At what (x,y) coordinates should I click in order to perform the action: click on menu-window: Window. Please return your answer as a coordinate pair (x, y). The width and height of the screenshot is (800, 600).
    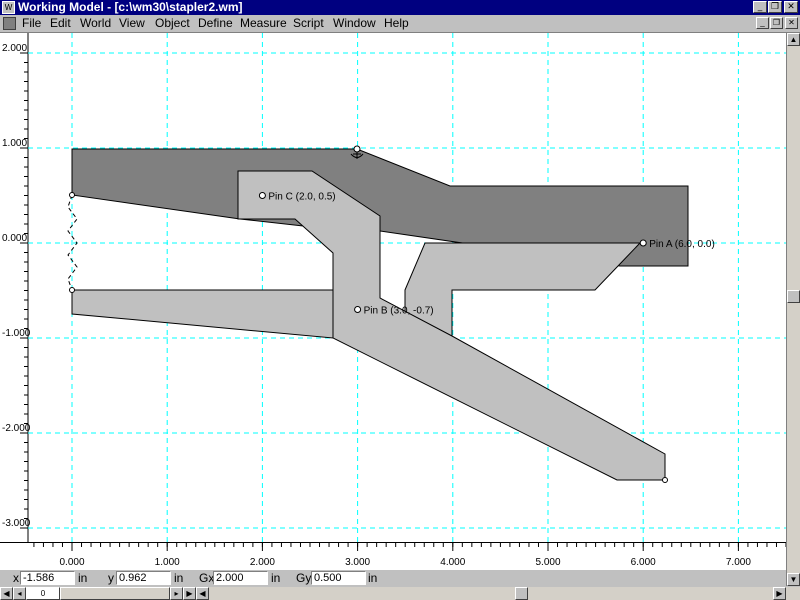
    Looking at the image, I should click on (354, 23).